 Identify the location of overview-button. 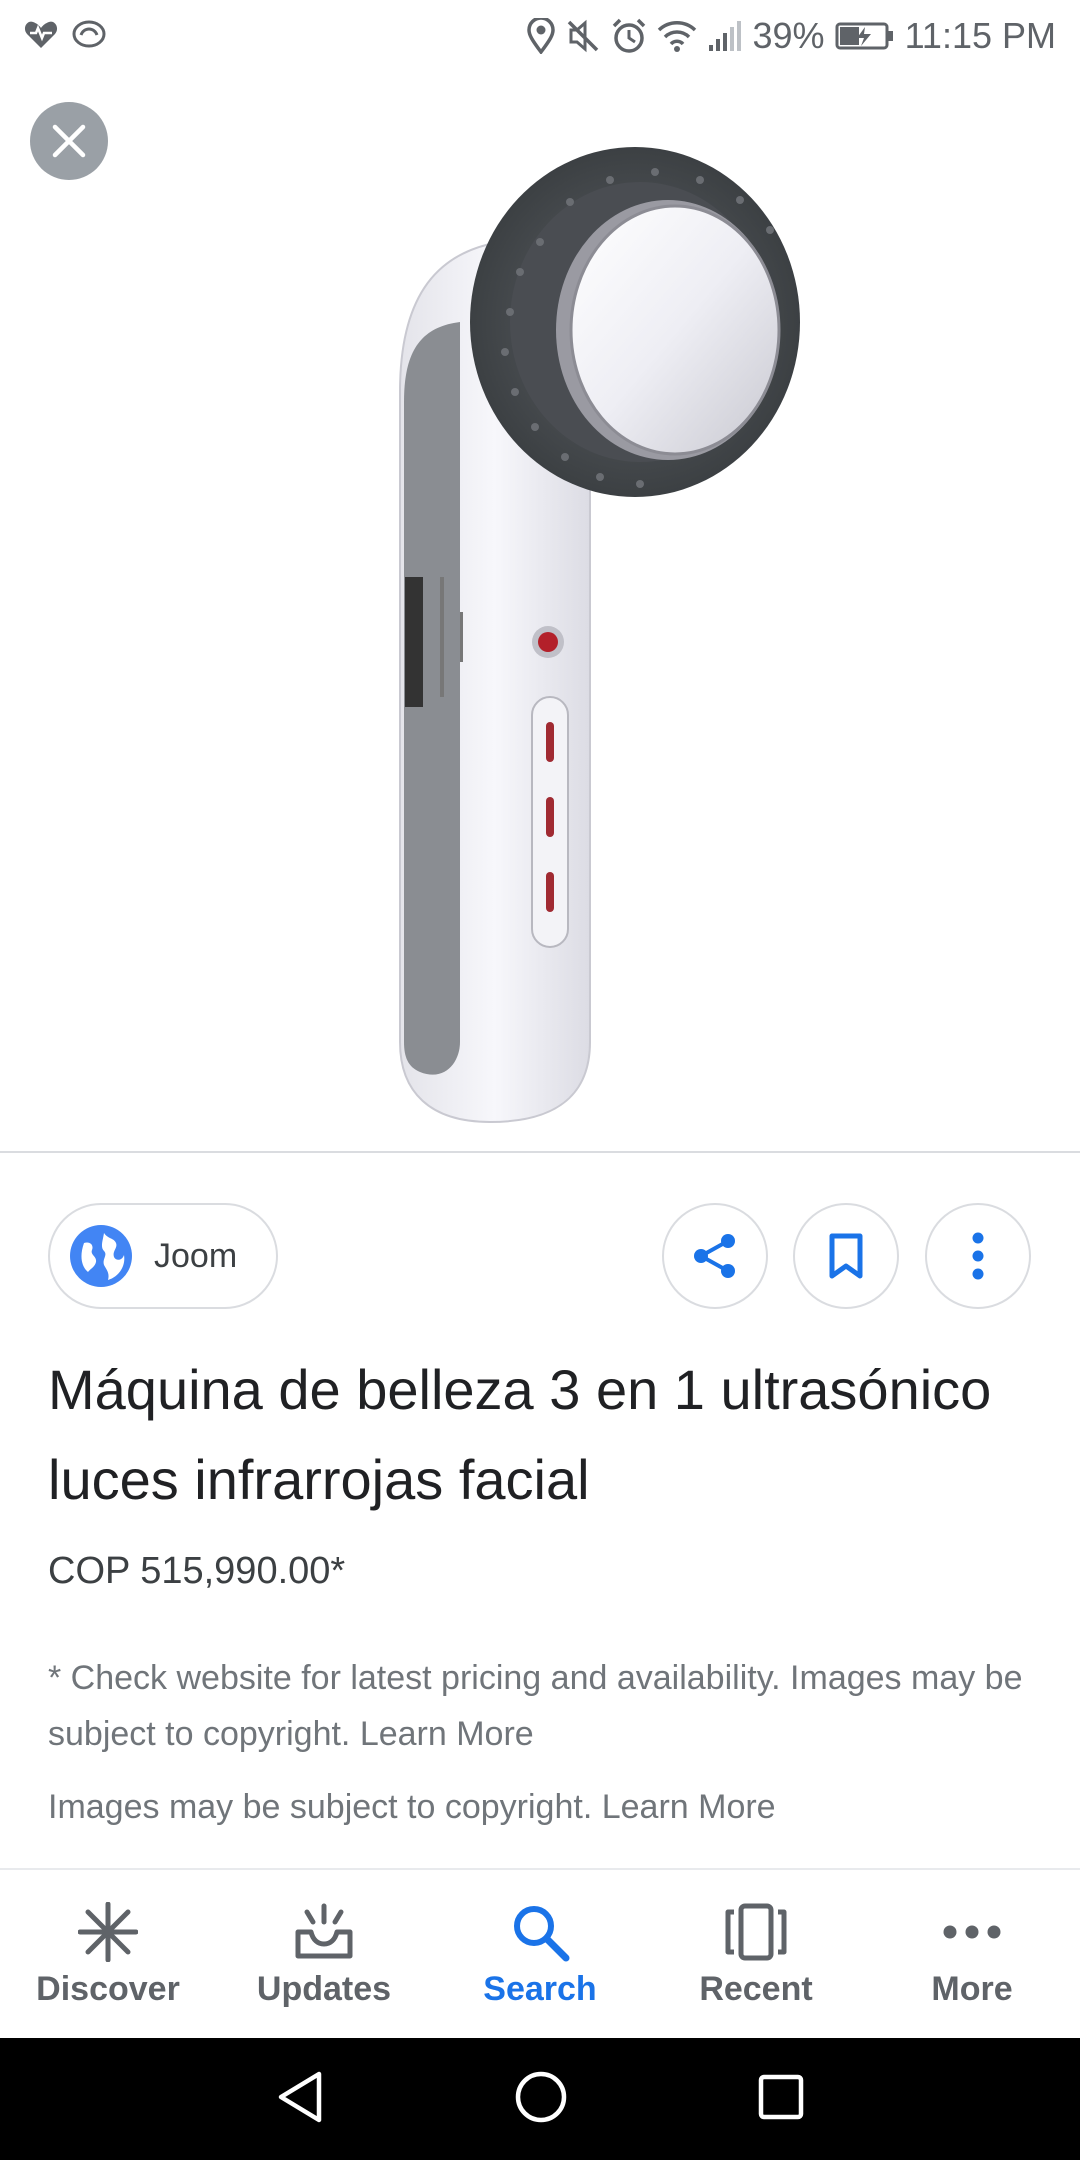
(781, 2099).